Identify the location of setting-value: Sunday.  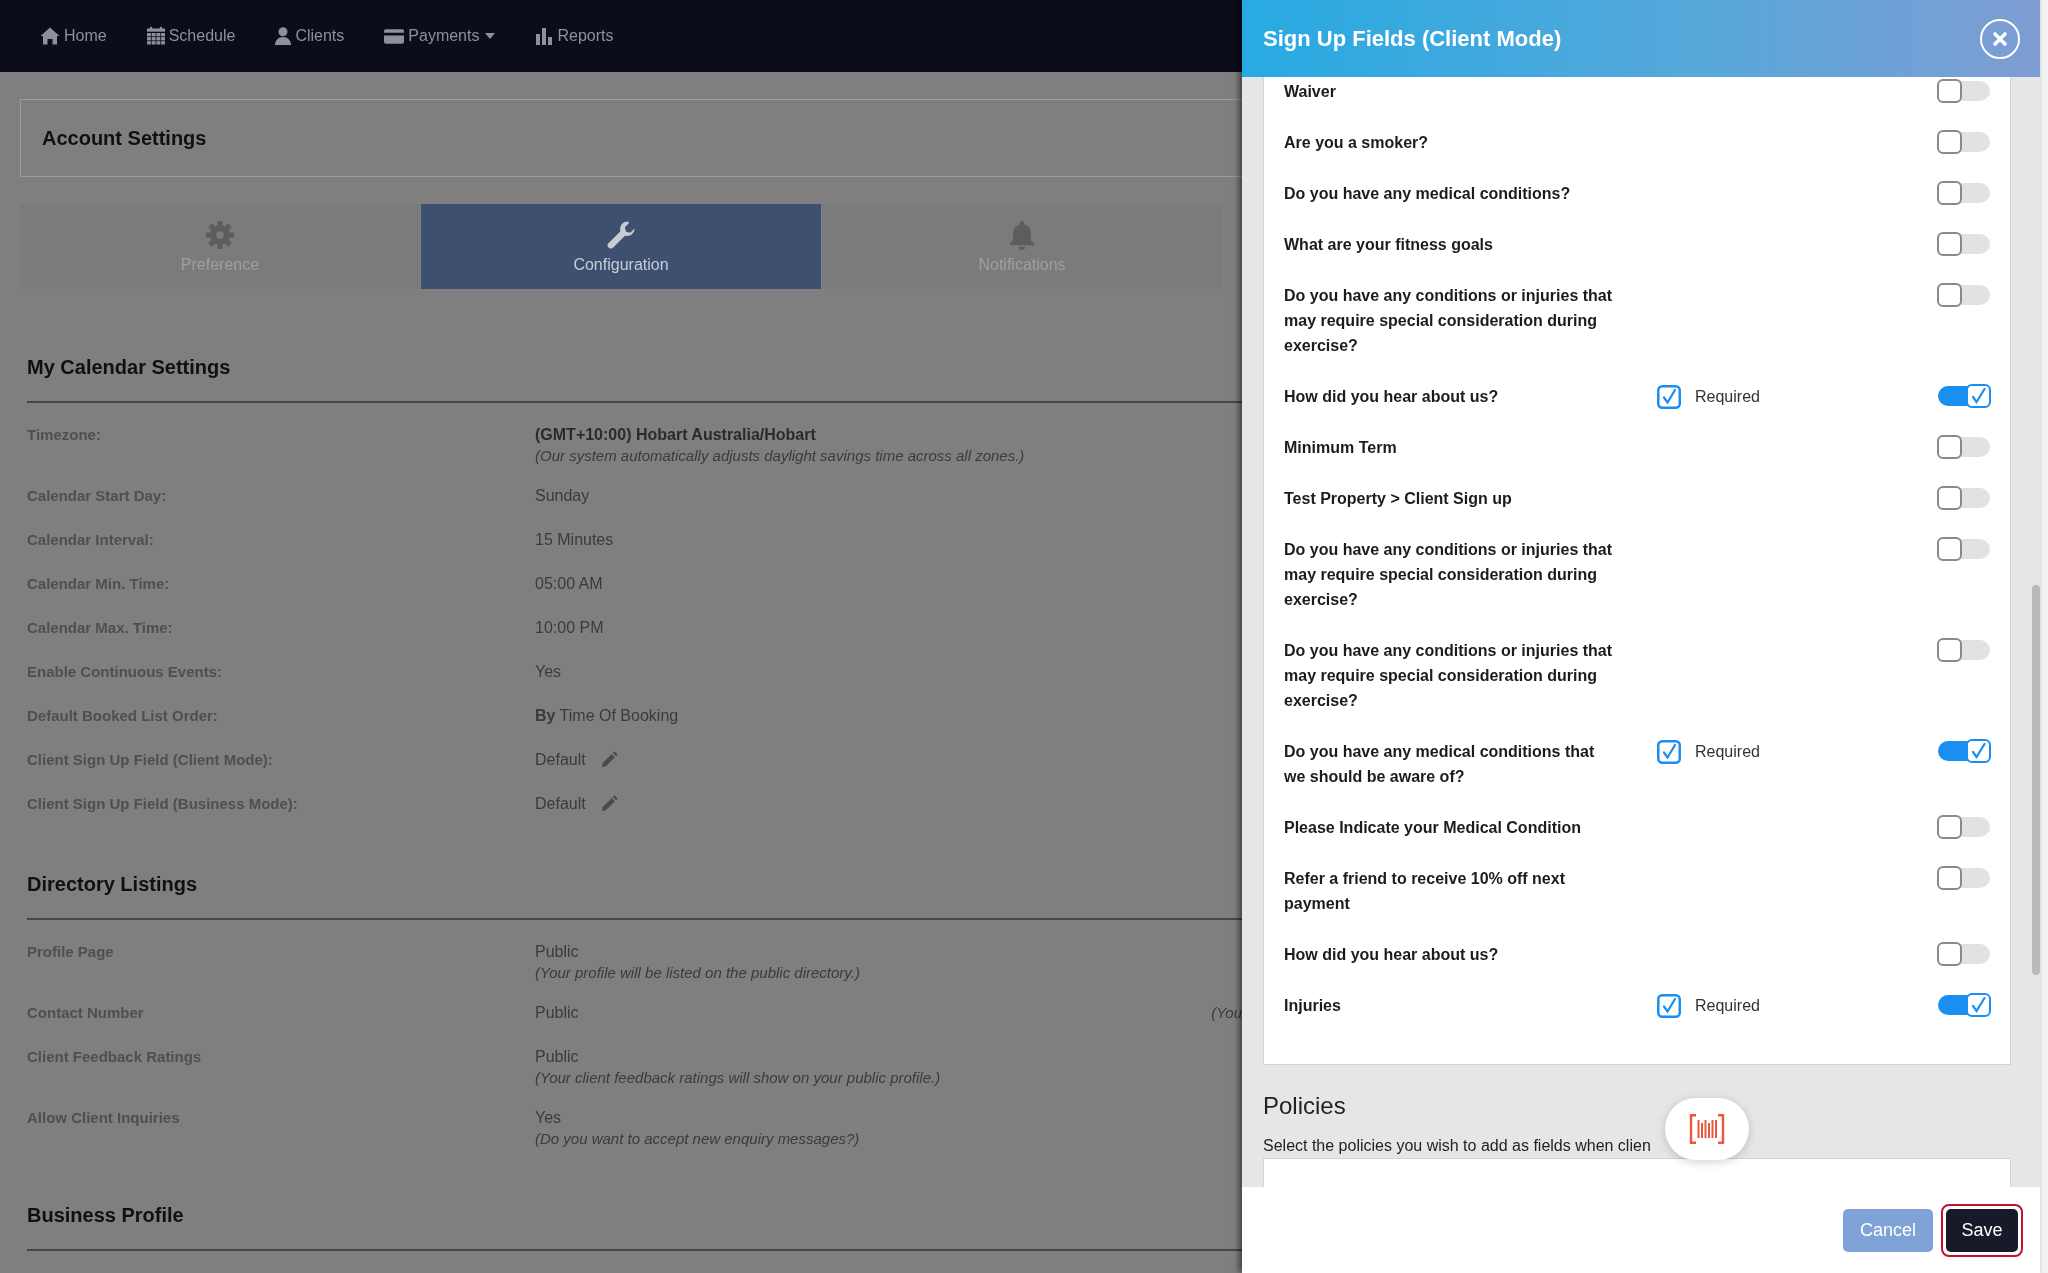
(562, 496).